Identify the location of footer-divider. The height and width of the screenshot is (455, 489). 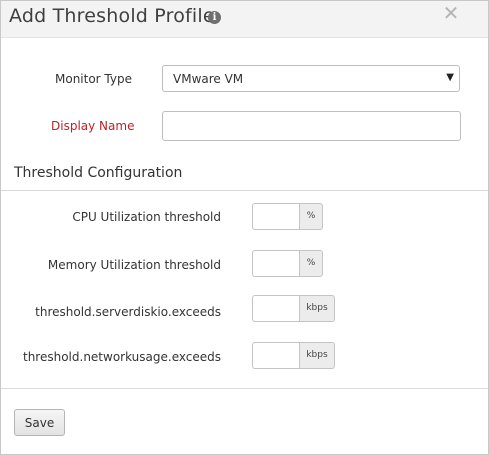
(244, 388).